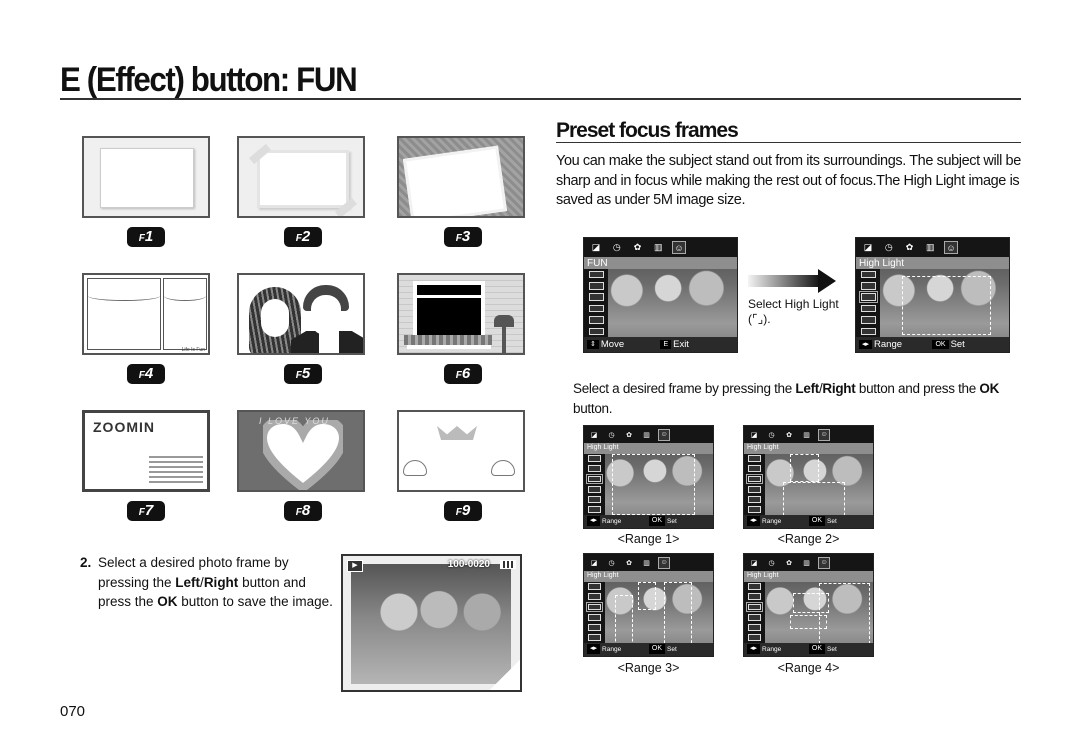 The height and width of the screenshot is (754, 1080). What do you see at coordinates (932, 295) in the screenshot?
I see `lcd-highlight-menu: ◪ ◷ ✿ ▥ ☺ High Light ◂▸ Range OK Set` at bounding box center [932, 295].